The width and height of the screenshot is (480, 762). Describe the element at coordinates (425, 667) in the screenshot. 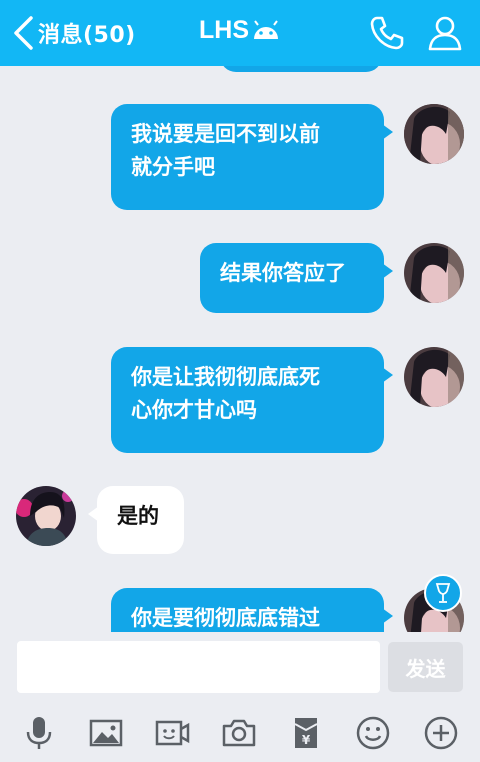

I see `send-button: 发送` at that location.